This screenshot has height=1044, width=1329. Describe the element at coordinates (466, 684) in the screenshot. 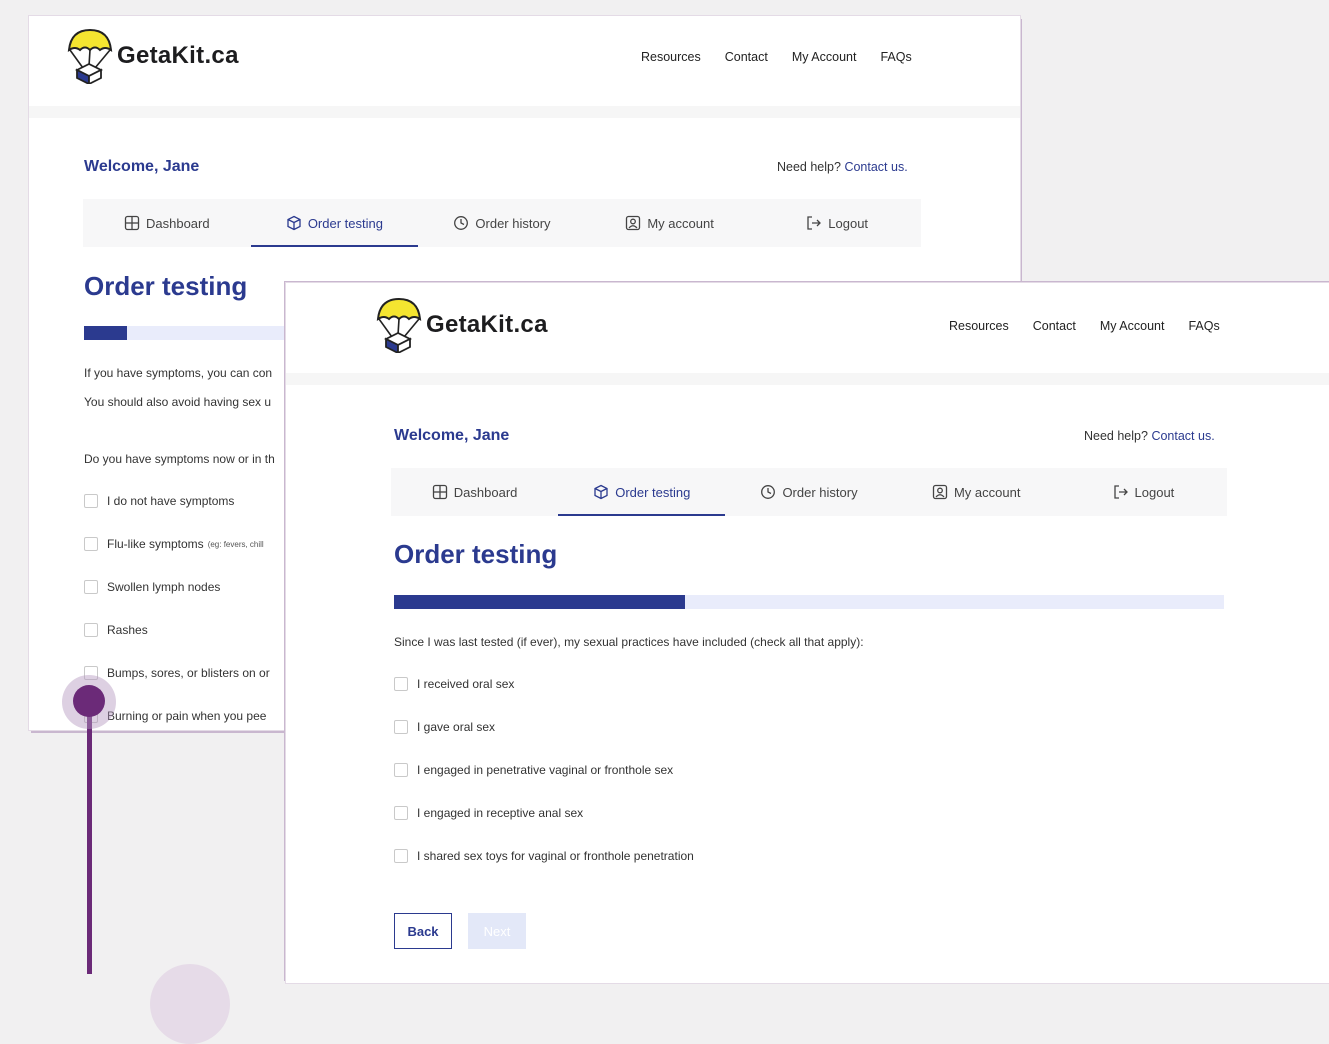

I see `option-label: I received oral sex` at that location.